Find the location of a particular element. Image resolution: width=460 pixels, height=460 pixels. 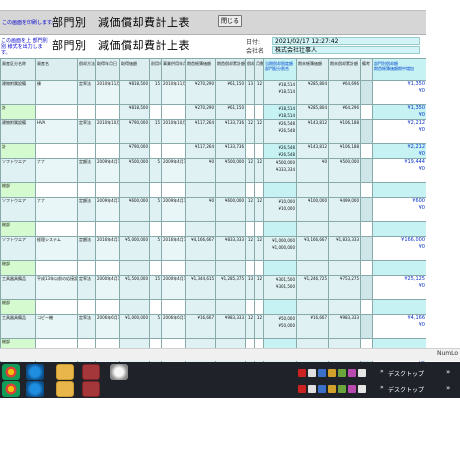

tray-expand-icon-2: » is located at coordinates (448, 388).